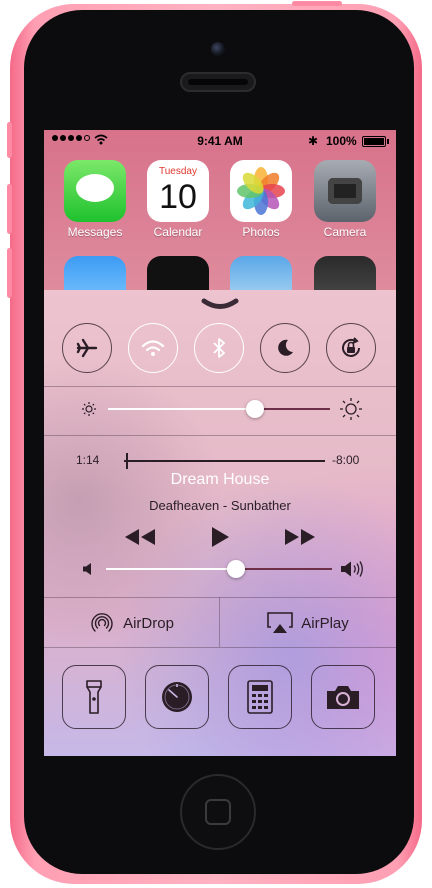 The image size is (432, 888). I want to click on app-photos: Photos, so click(261, 199).